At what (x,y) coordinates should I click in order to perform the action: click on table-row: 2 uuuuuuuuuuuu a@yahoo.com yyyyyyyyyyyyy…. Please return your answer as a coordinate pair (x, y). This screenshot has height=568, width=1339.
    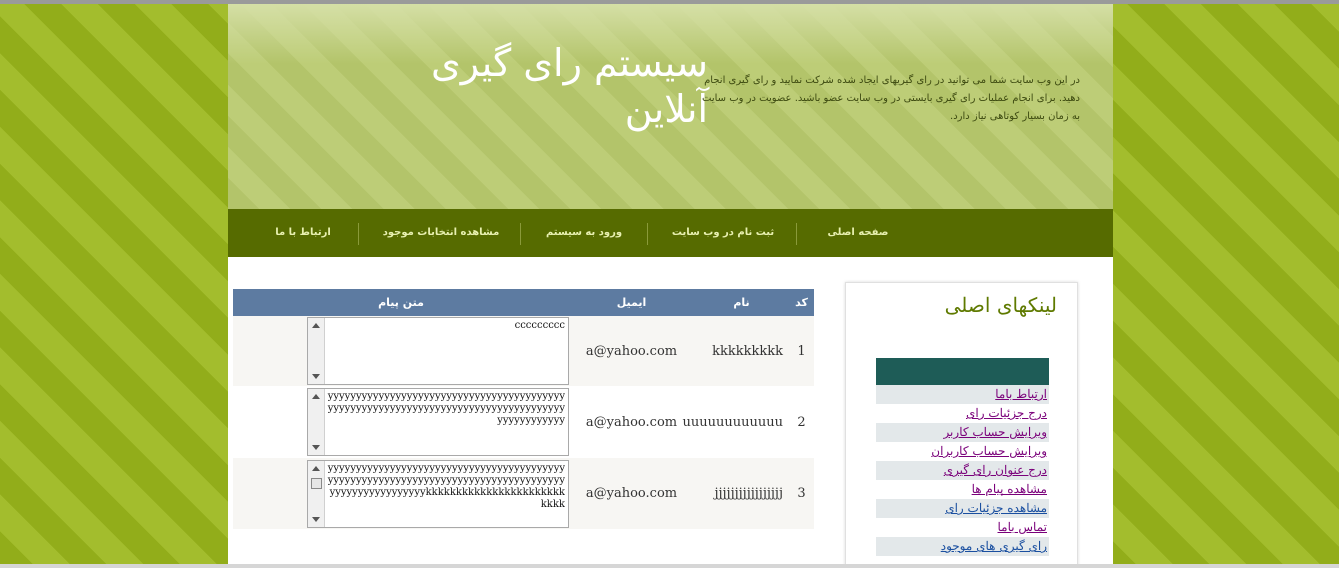
    Looking at the image, I should click on (523, 422).